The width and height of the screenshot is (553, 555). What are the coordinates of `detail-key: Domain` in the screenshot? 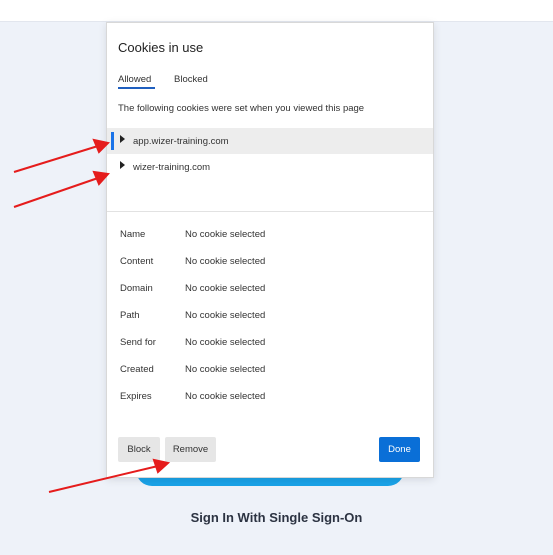 It's located at (136, 288).